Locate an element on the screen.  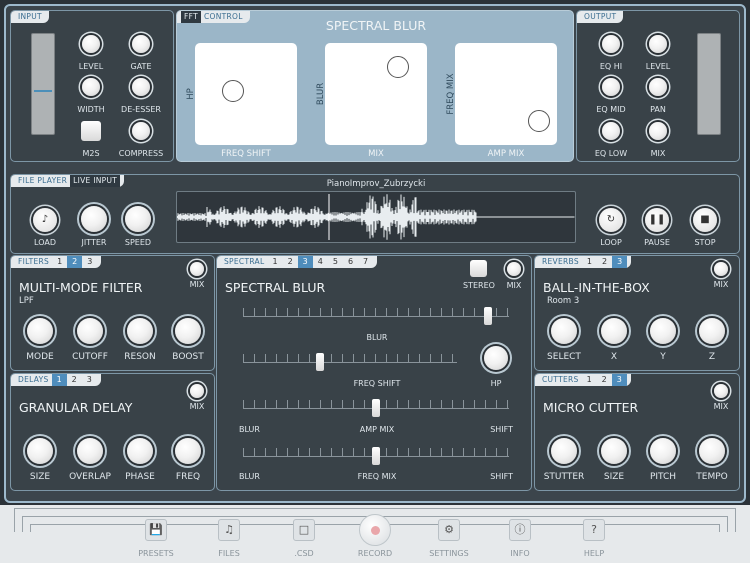
record-icon is located at coordinates (375, 530).